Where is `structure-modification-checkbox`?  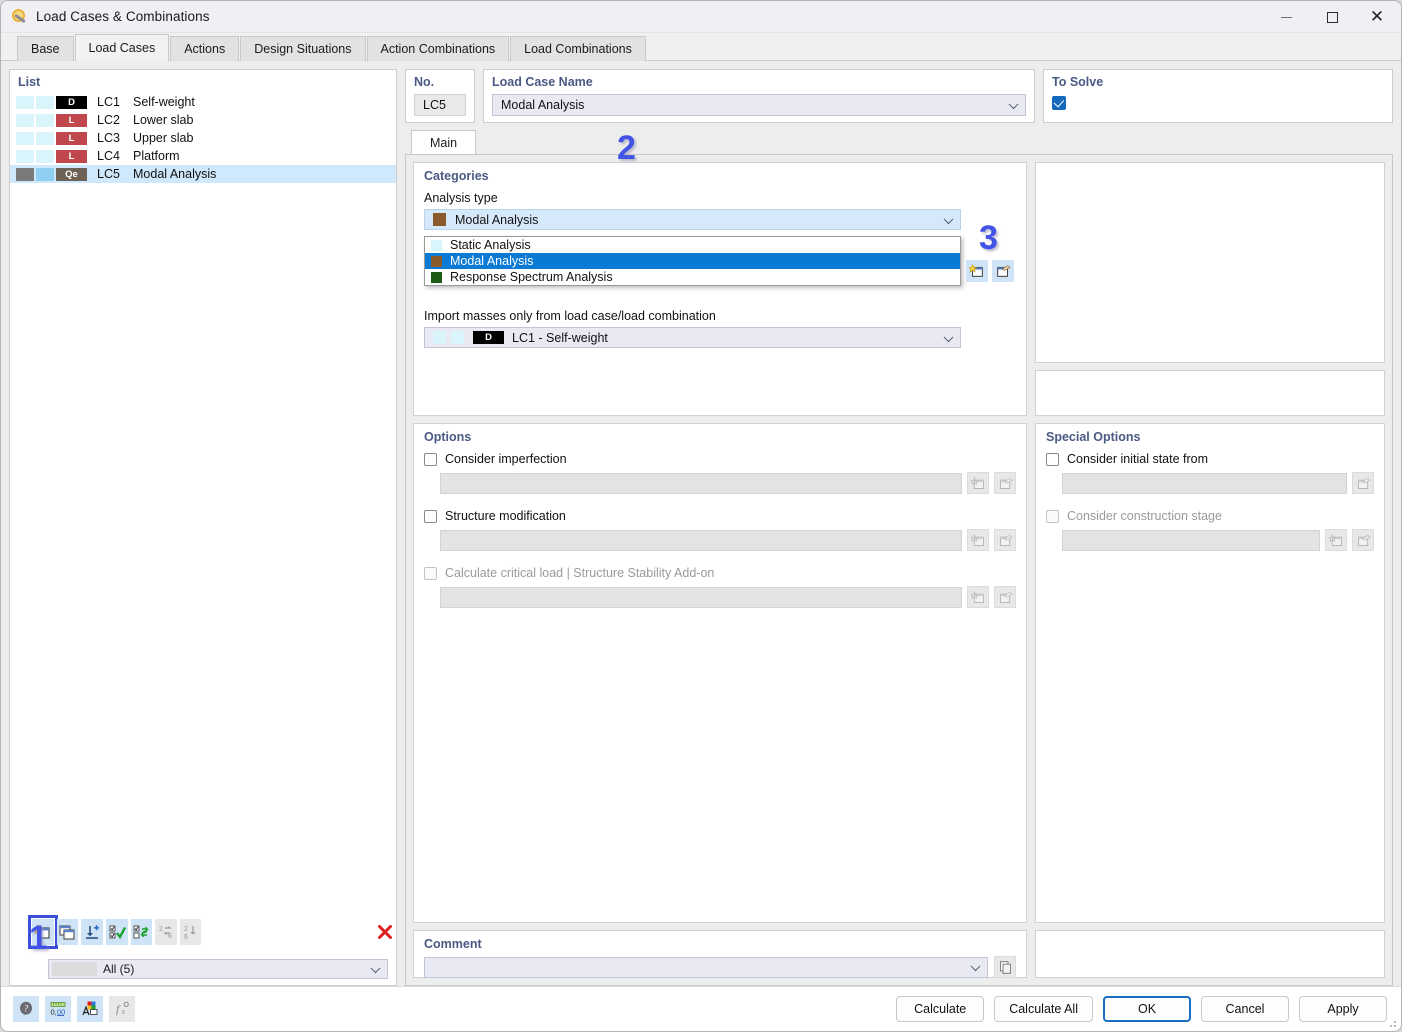 structure-modification-checkbox is located at coordinates (430, 516).